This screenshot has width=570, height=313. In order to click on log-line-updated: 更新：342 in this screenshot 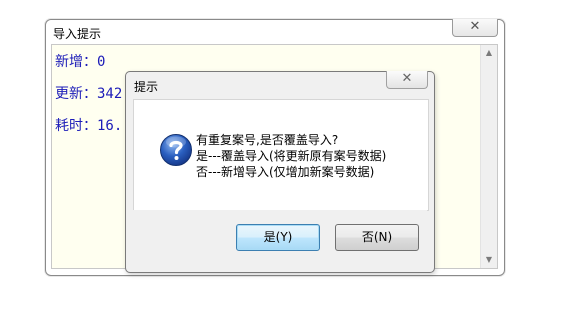, I will do `click(89, 94)`.